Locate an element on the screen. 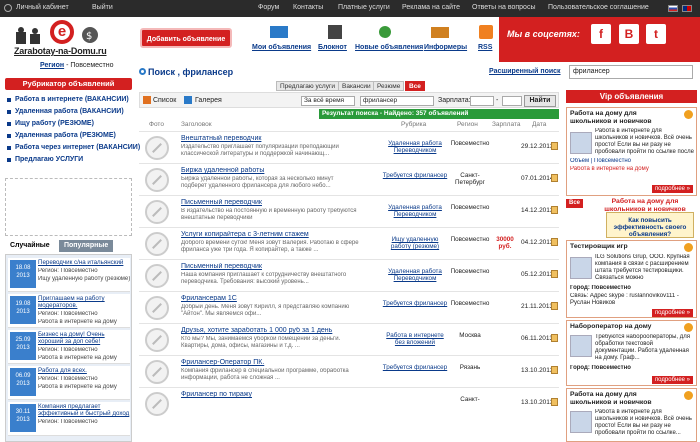  rubric-item: Работа через интернет (ВАКАНСИИ) is located at coordinates (72, 148).